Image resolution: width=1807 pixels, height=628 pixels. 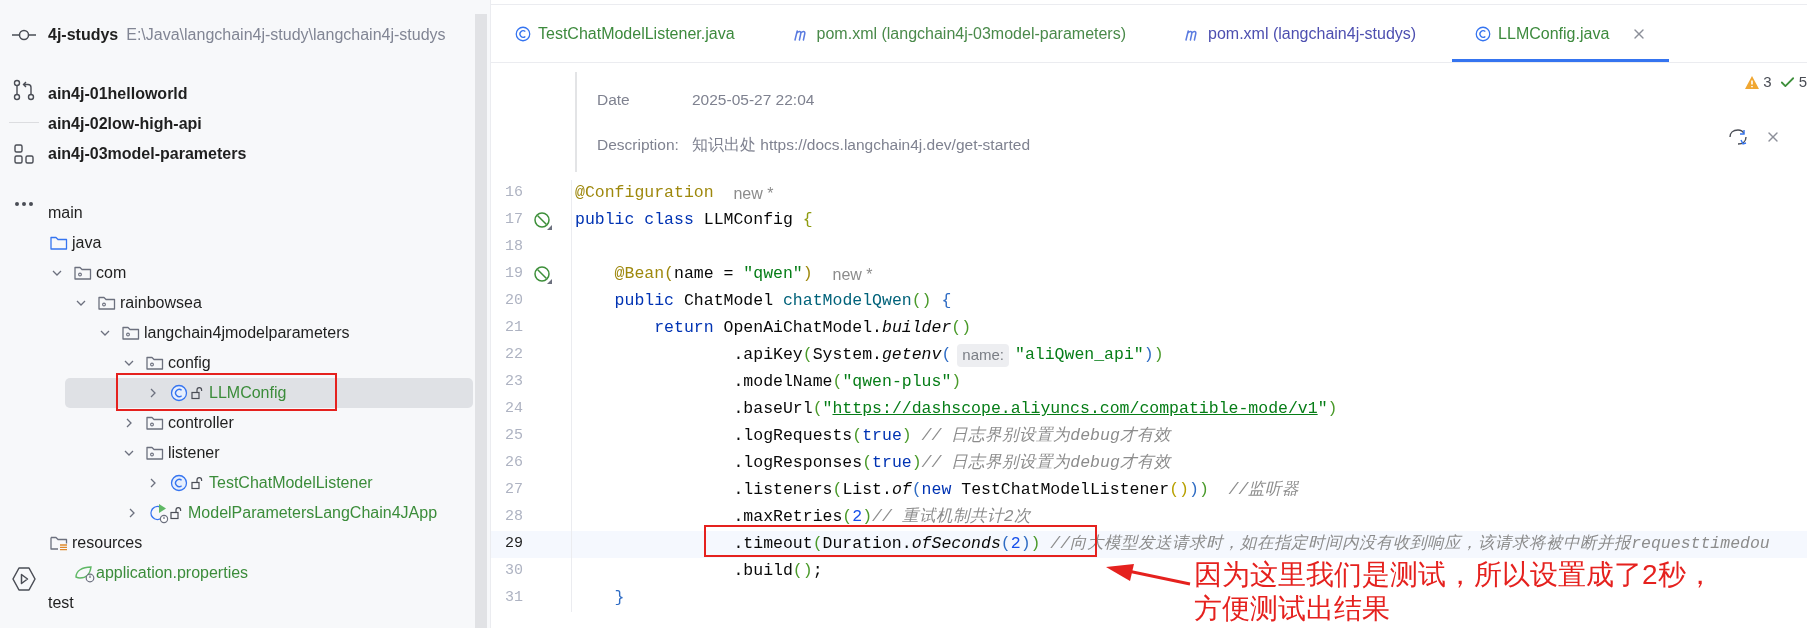 What do you see at coordinates (773, 274) in the screenshot?
I see `code-string: "qwen"` at bounding box center [773, 274].